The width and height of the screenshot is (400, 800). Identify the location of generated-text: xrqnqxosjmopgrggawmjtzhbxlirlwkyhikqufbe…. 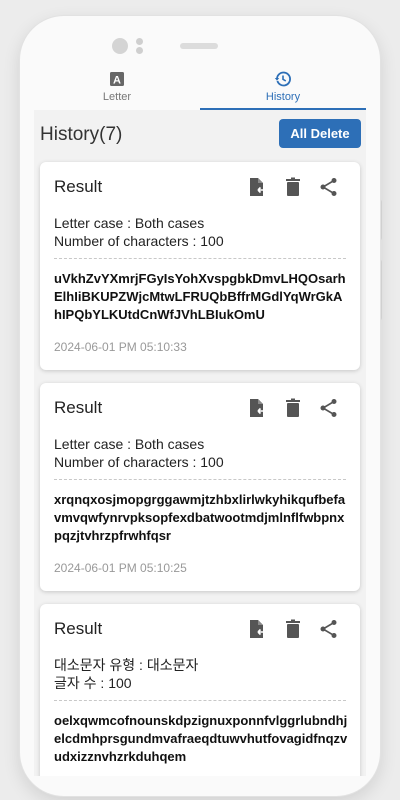
(200, 517).